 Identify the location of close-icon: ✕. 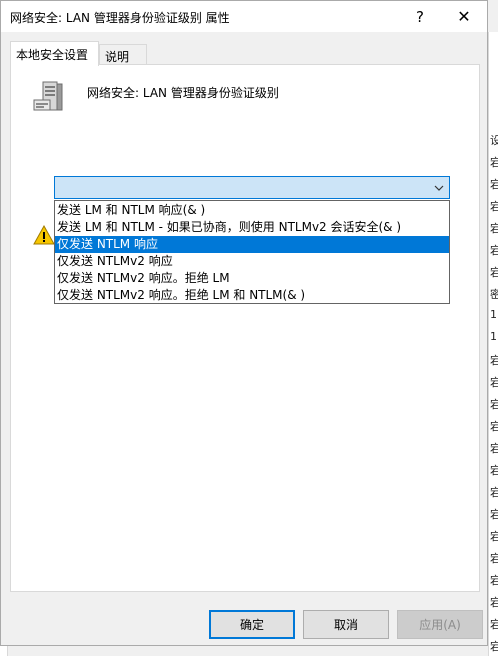
(464, 16).